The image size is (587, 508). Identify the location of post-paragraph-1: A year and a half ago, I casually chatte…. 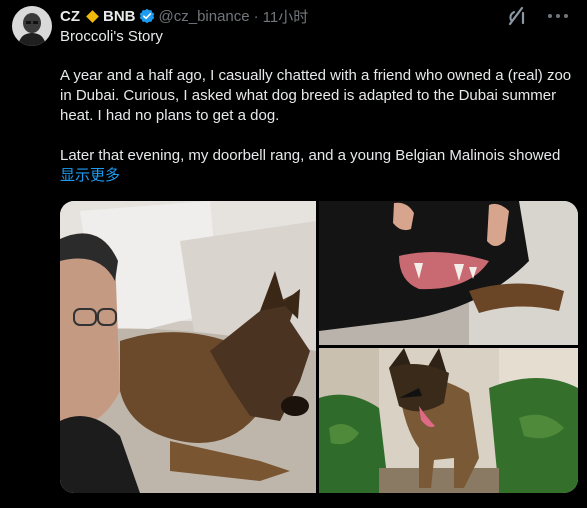
(316, 95).